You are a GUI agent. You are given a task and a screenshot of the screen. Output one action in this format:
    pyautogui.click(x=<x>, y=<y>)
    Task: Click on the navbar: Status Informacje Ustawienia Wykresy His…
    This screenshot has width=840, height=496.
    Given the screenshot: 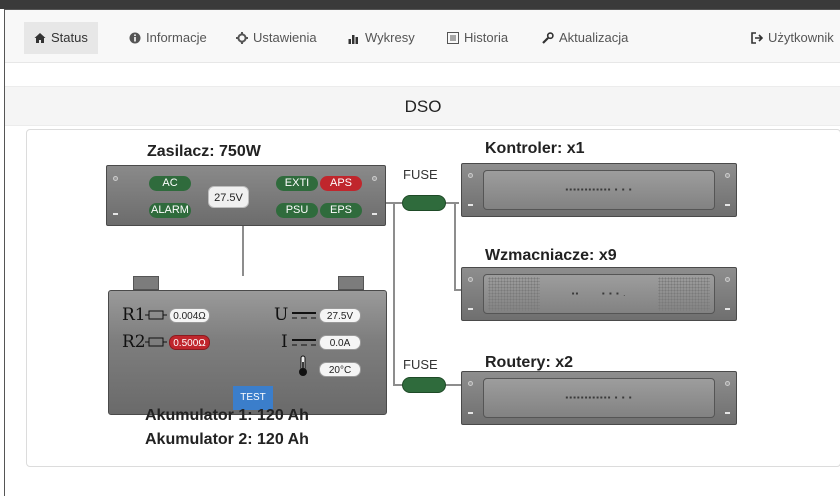 What is the action you would take?
    pyautogui.click(x=422, y=36)
    